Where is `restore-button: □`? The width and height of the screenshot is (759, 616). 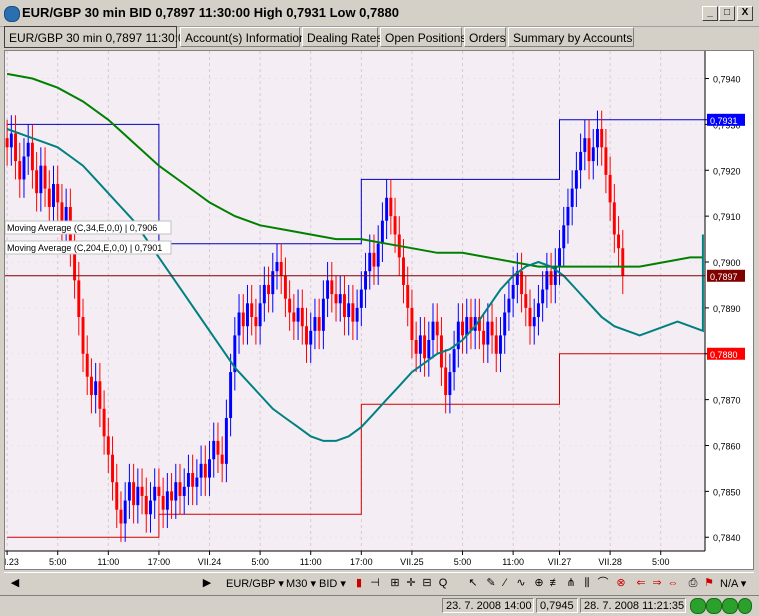
restore-button: □ is located at coordinates (727, 13).